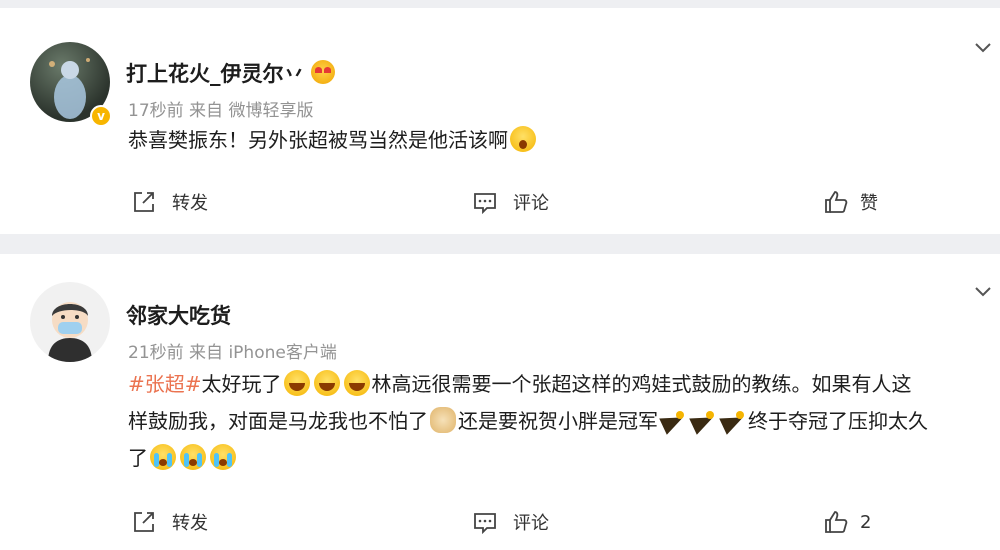  Describe the element at coordinates (523, 139) in the screenshot. I see `shocked-emoji-icon` at that location.